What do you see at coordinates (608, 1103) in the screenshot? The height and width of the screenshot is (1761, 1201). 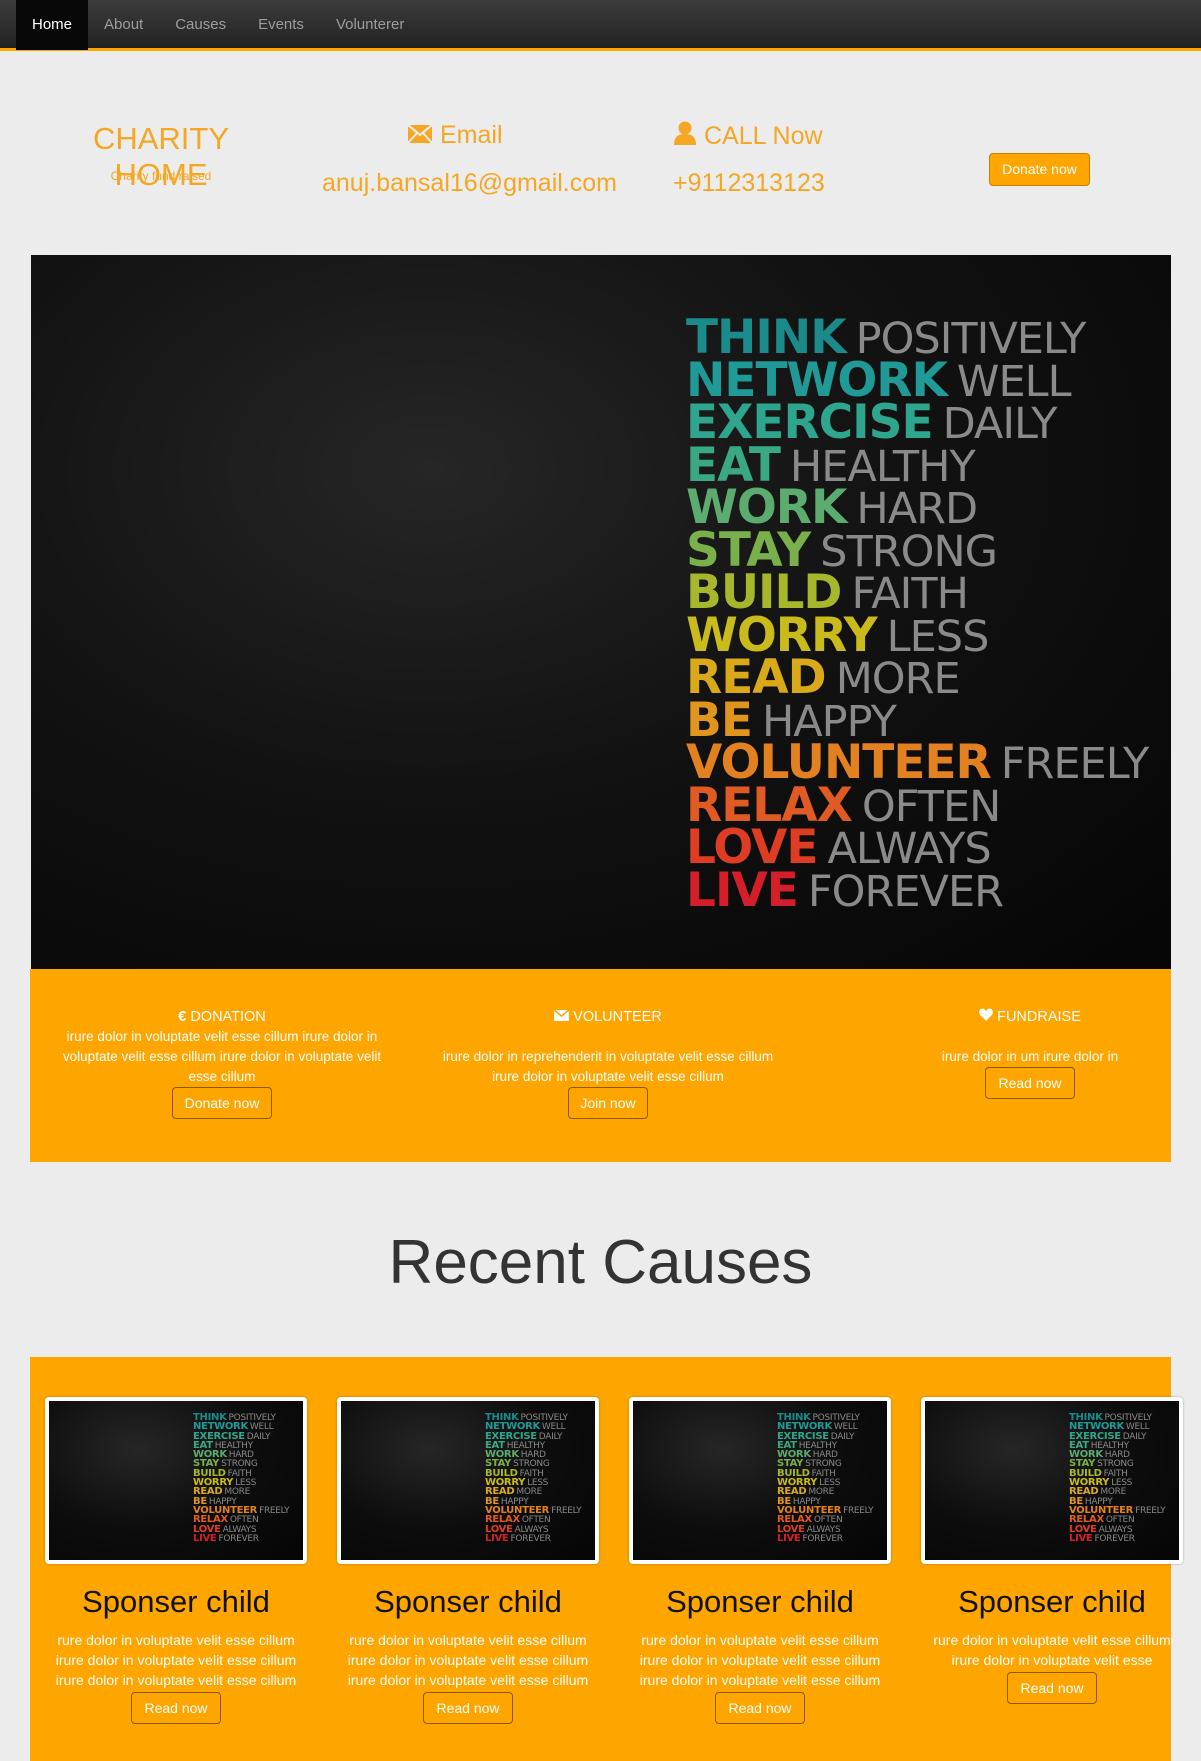 I see `join-now-button: Join now` at bounding box center [608, 1103].